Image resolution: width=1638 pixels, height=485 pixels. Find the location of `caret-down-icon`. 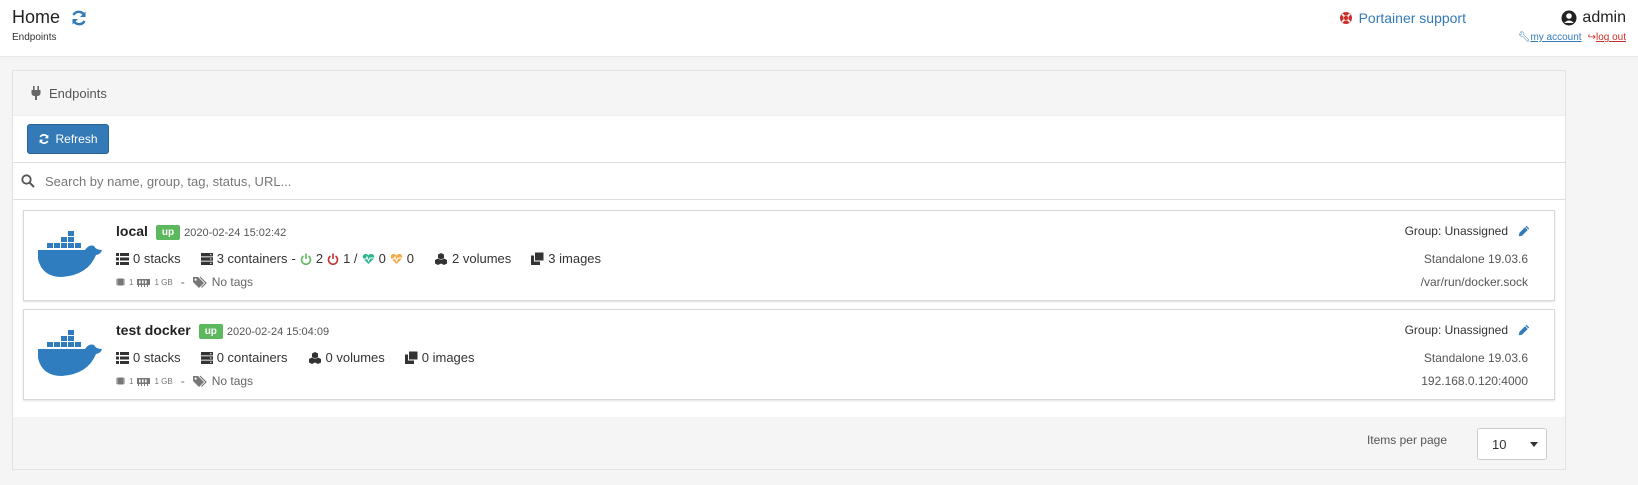

caret-down-icon is located at coordinates (1534, 444).